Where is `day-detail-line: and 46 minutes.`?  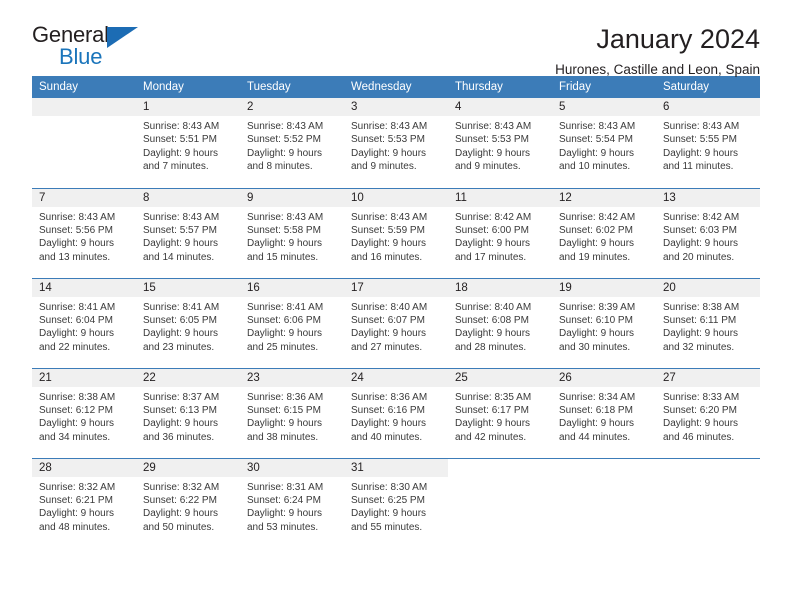 day-detail-line: and 46 minutes. is located at coordinates (699, 437).